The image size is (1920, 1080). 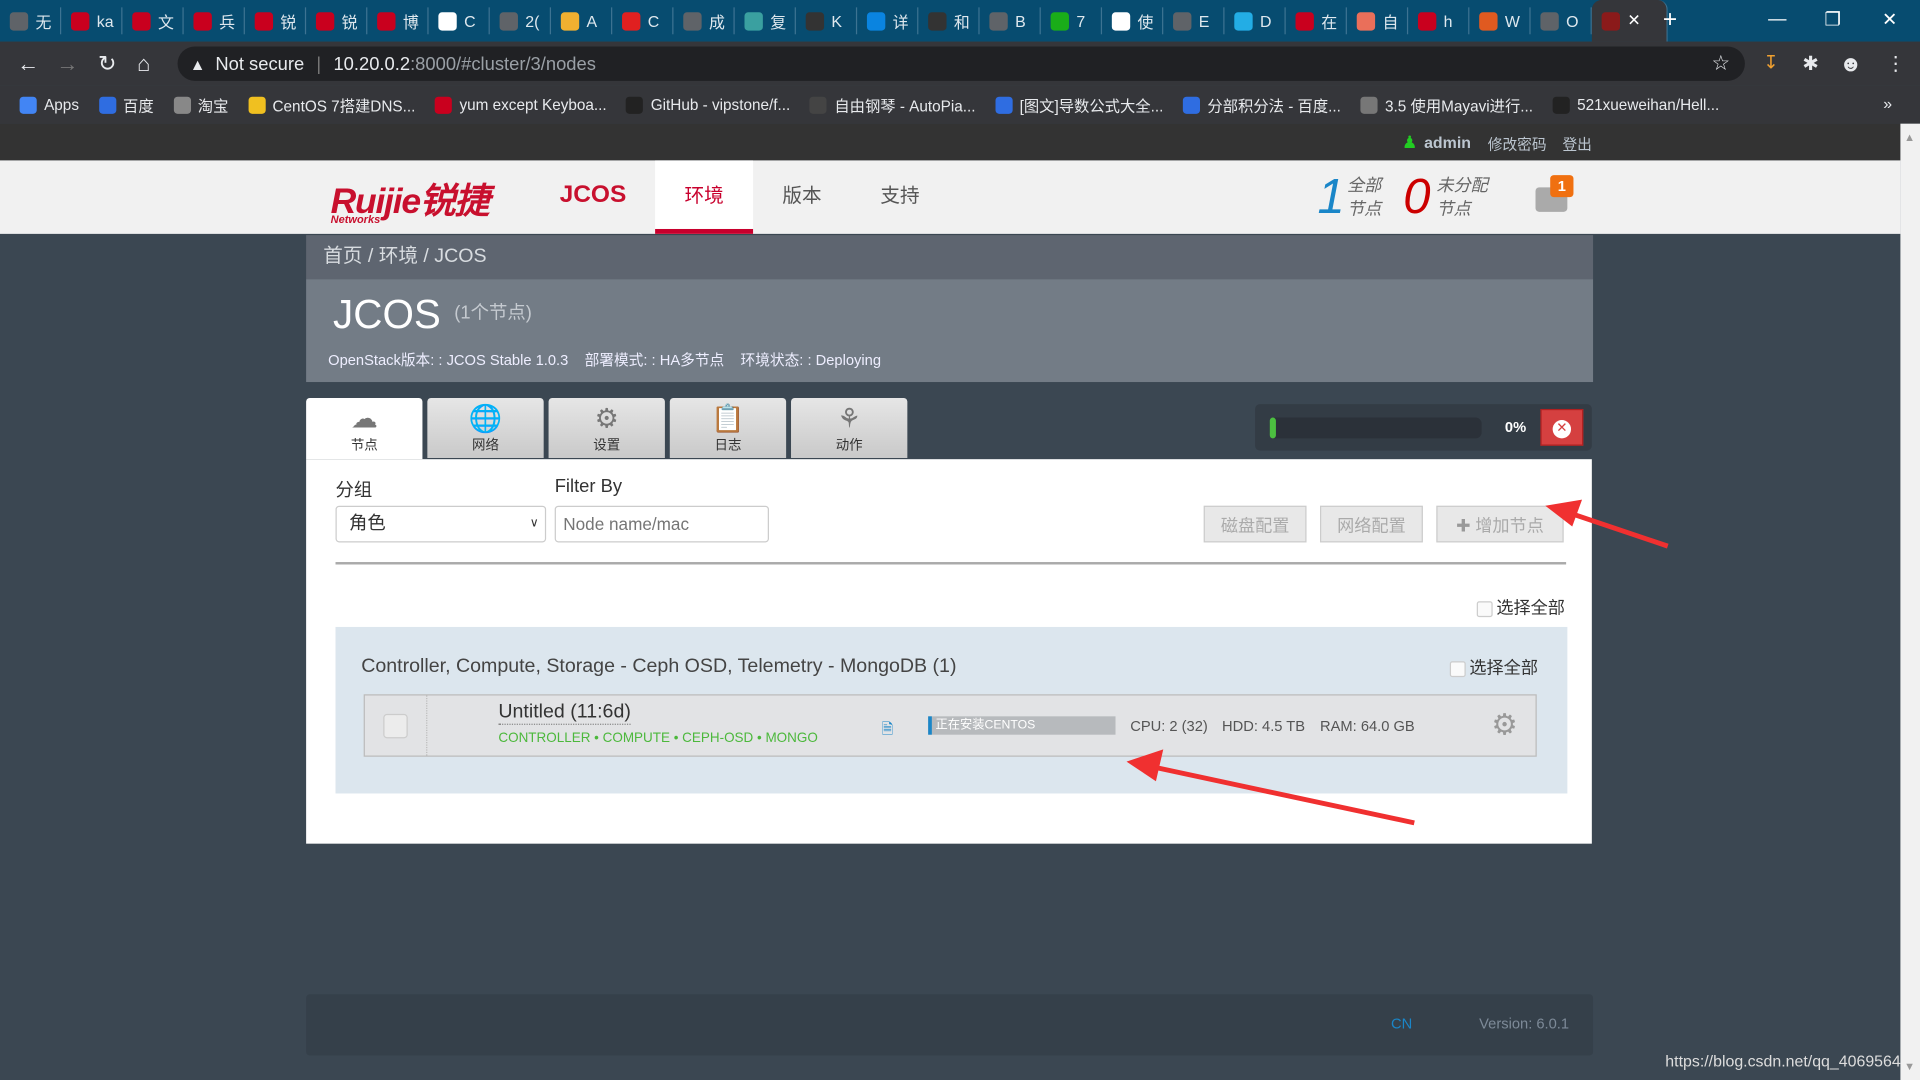 What do you see at coordinates (1270, 787) in the screenshot?
I see `arrow-to-node-status` at bounding box center [1270, 787].